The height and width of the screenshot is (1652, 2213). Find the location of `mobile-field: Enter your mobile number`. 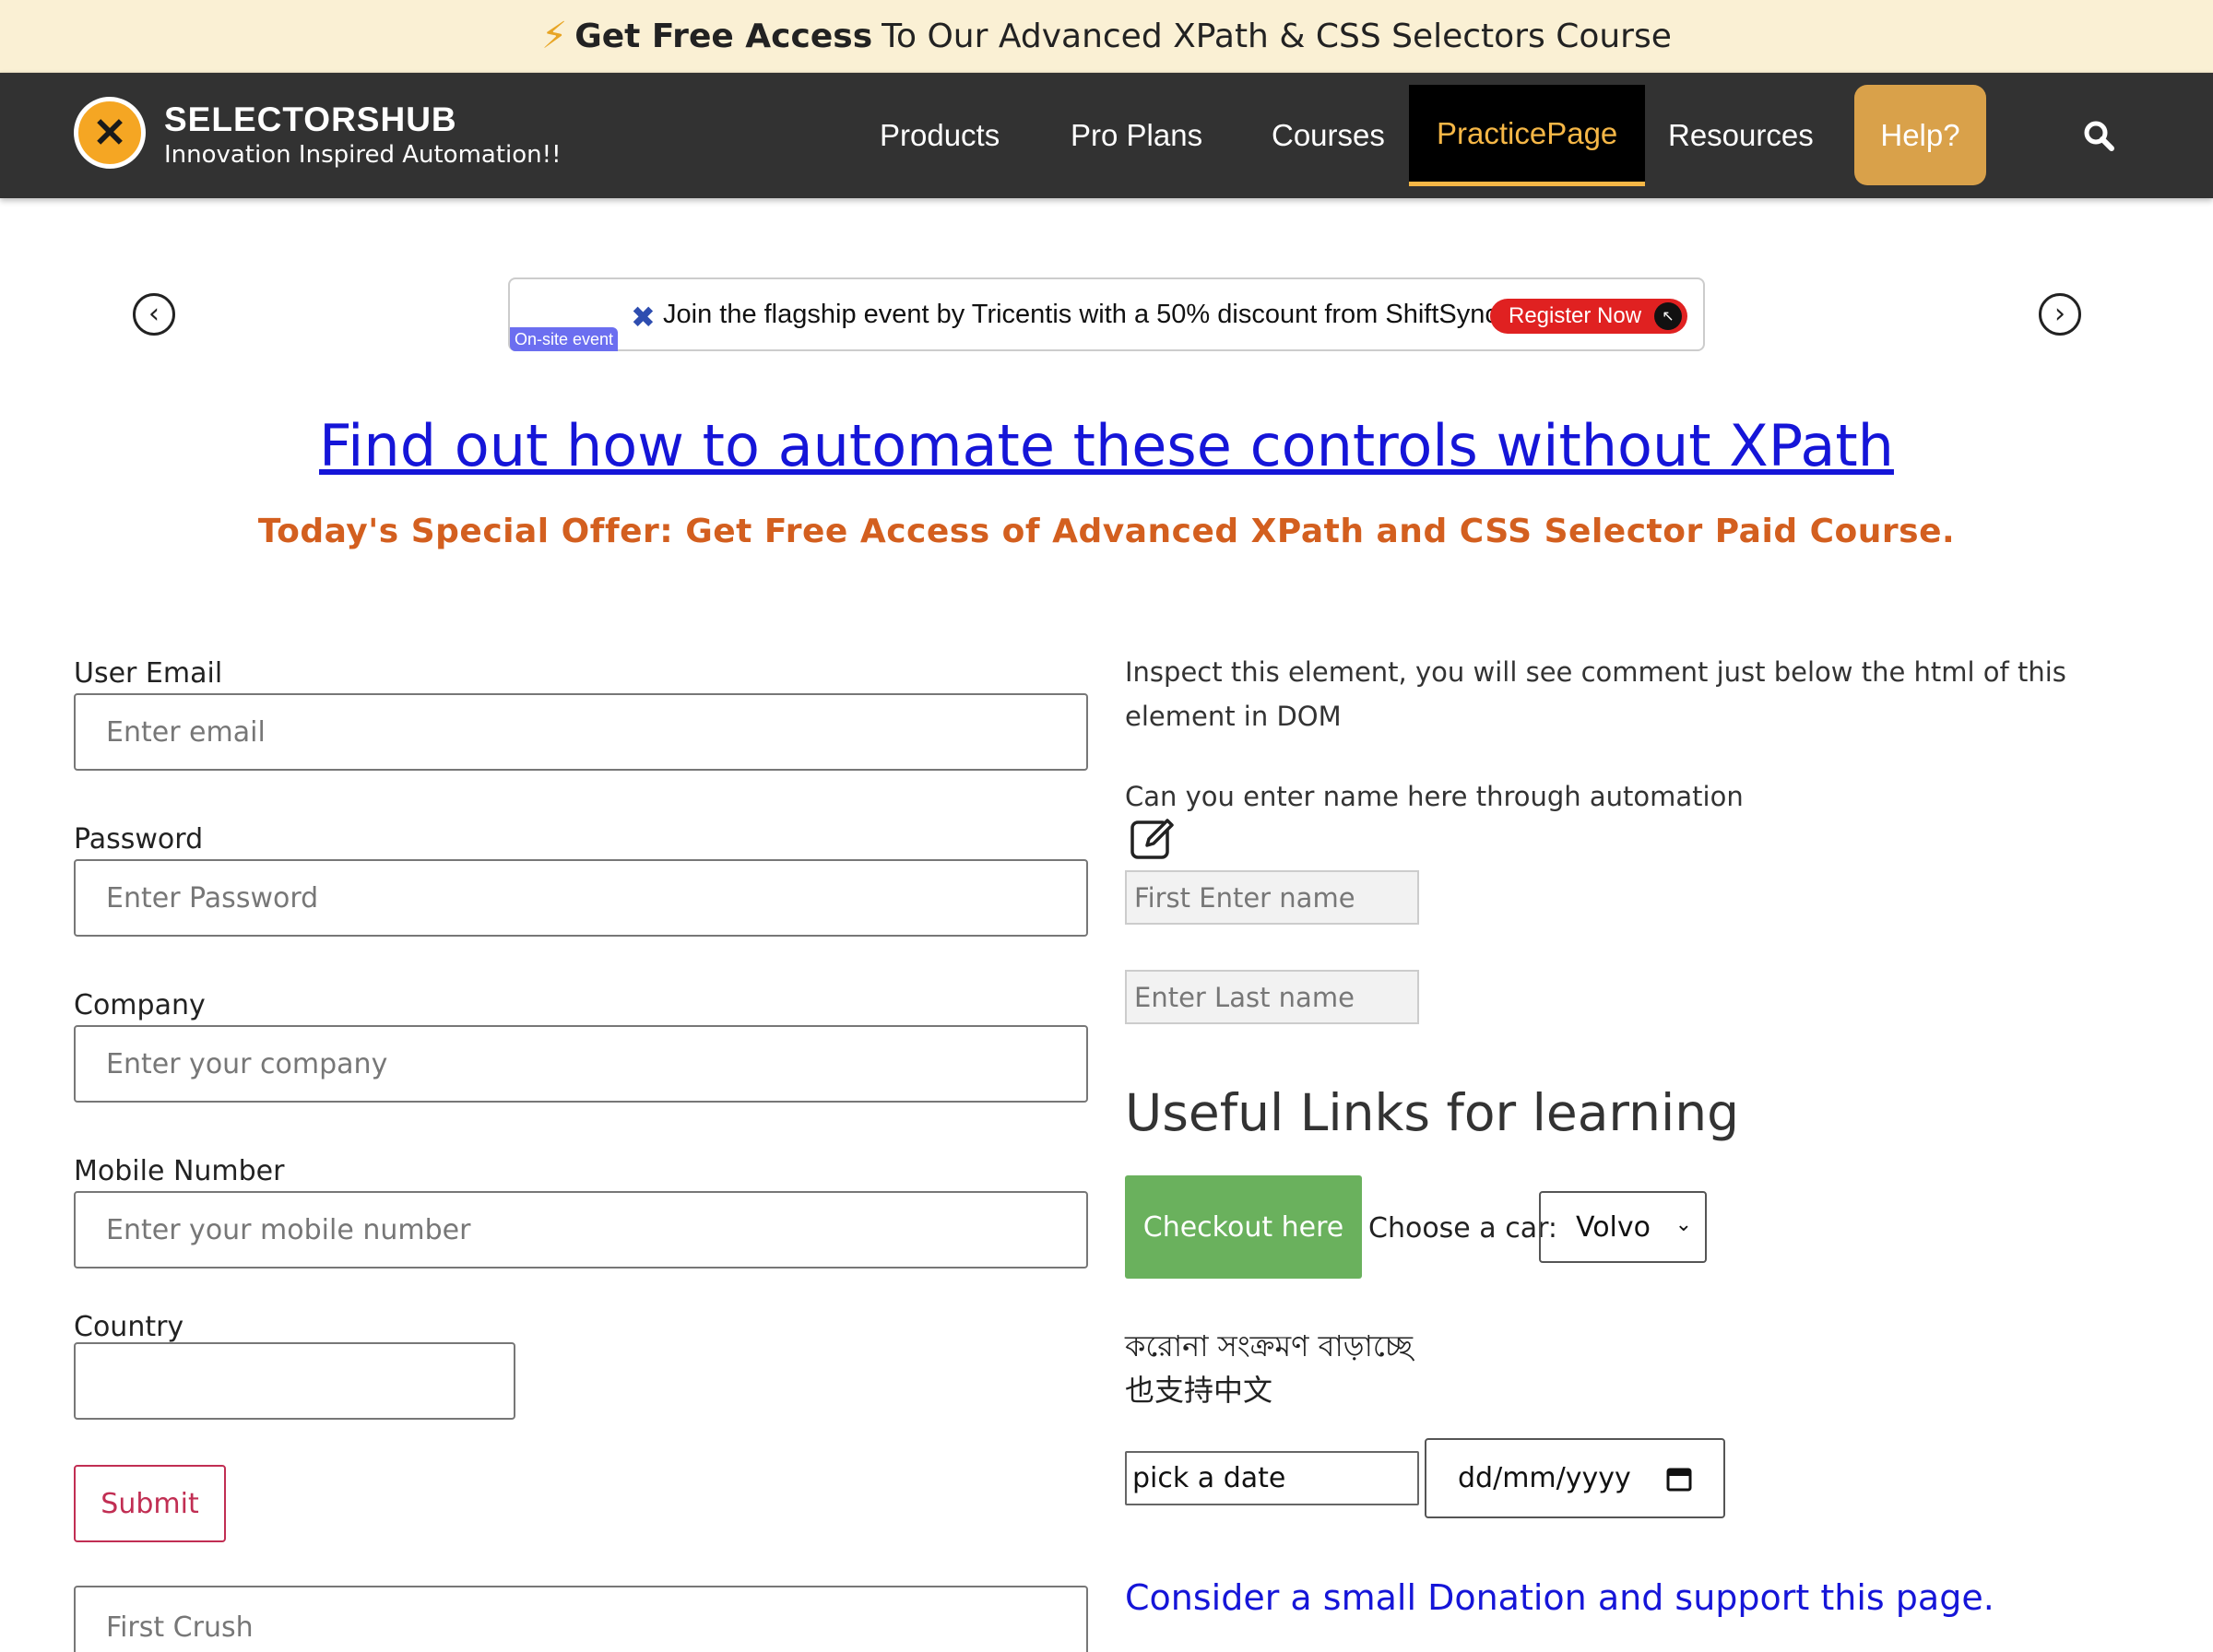

mobile-field: Enter your mobile number is located at coordinates (581, 1229).